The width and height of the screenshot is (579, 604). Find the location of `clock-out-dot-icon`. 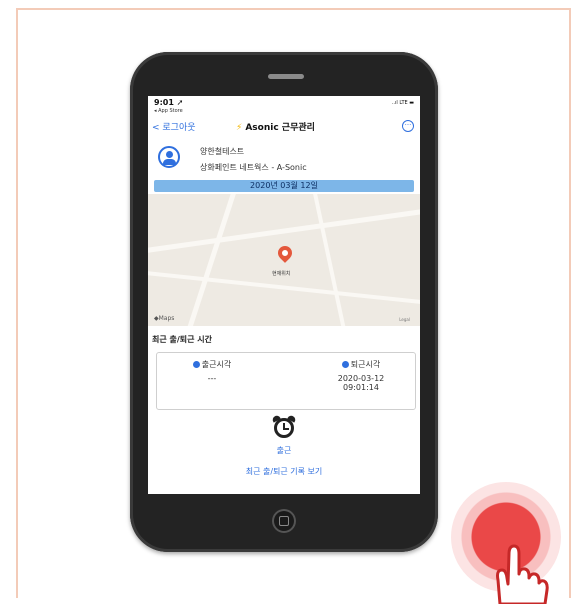

clock-out-dot-icon is located at coordinates (345, 364).